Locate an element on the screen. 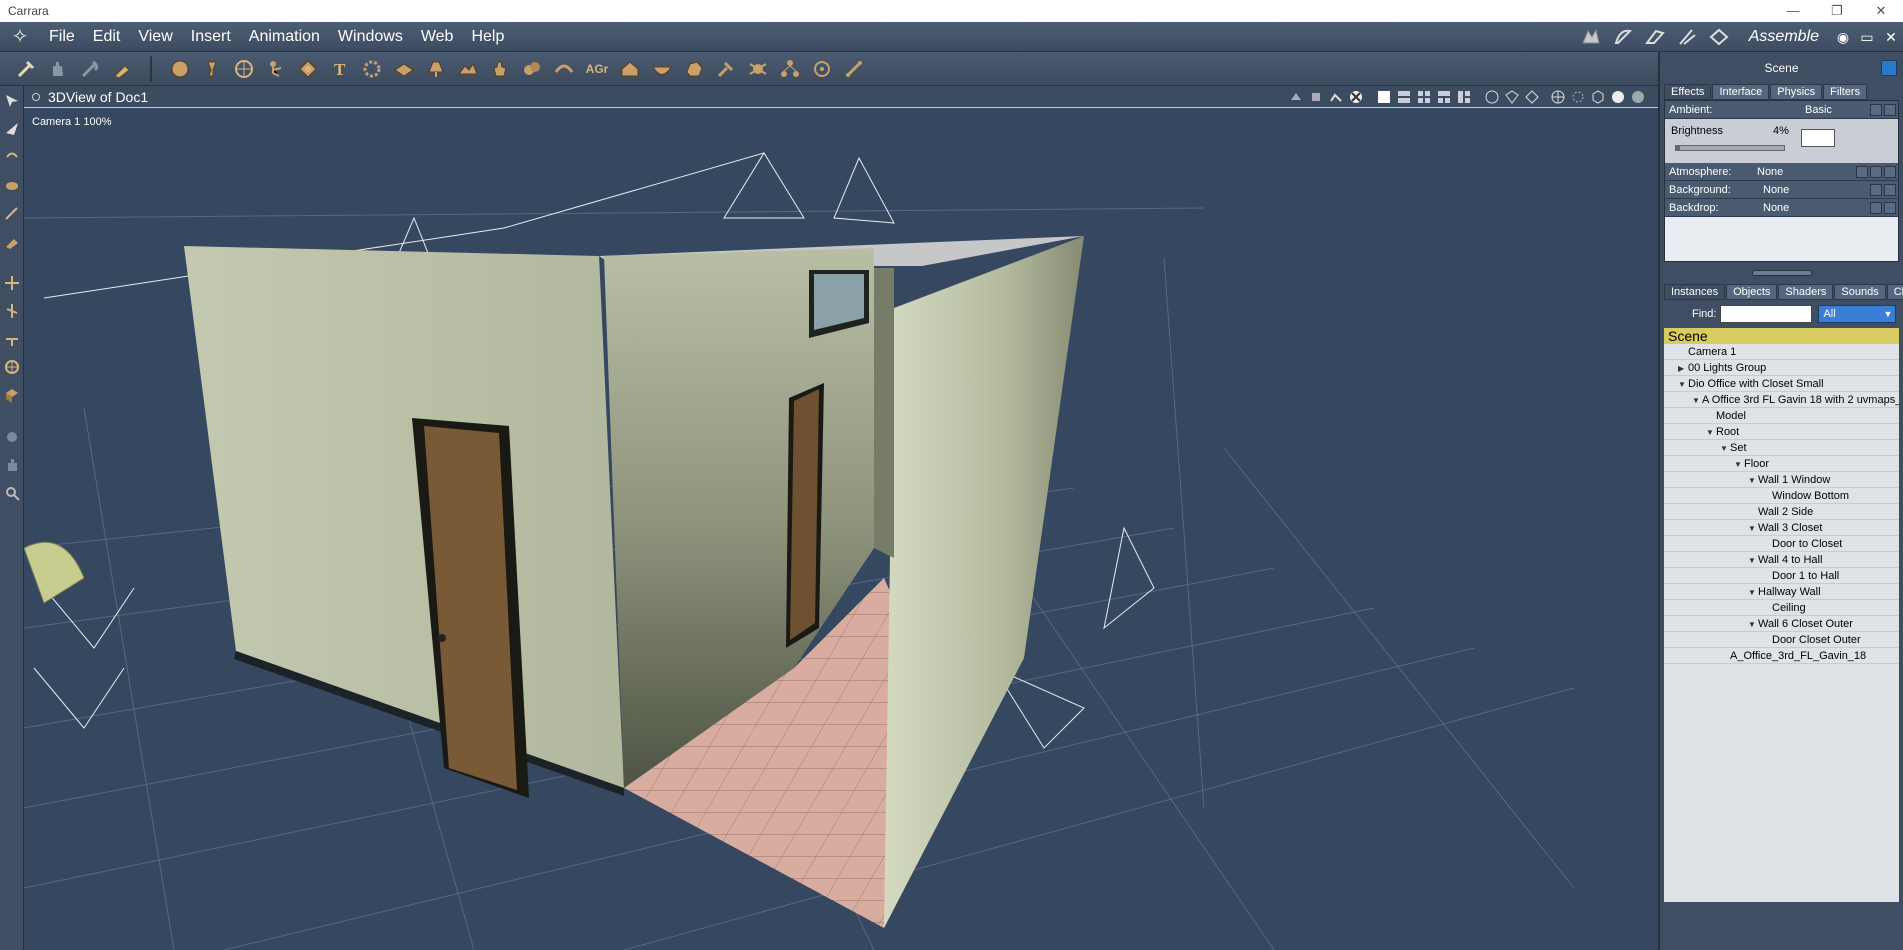 The width and height of the screenshot is (1903, 950). agr-icon: AGr is located at coordinates (597, 69).